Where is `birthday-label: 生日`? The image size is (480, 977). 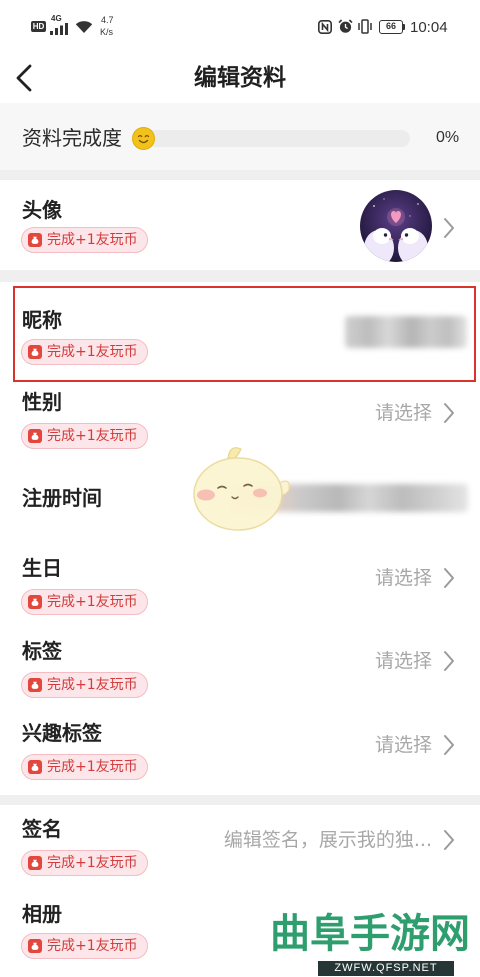 birthday-label: 生日 is located at coordinates (42, 568).